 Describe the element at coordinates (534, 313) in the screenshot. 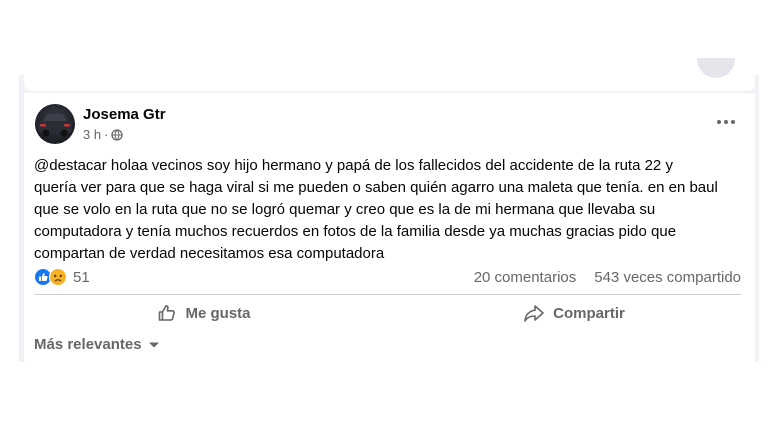

I see `share-arrow-icon` at that location.